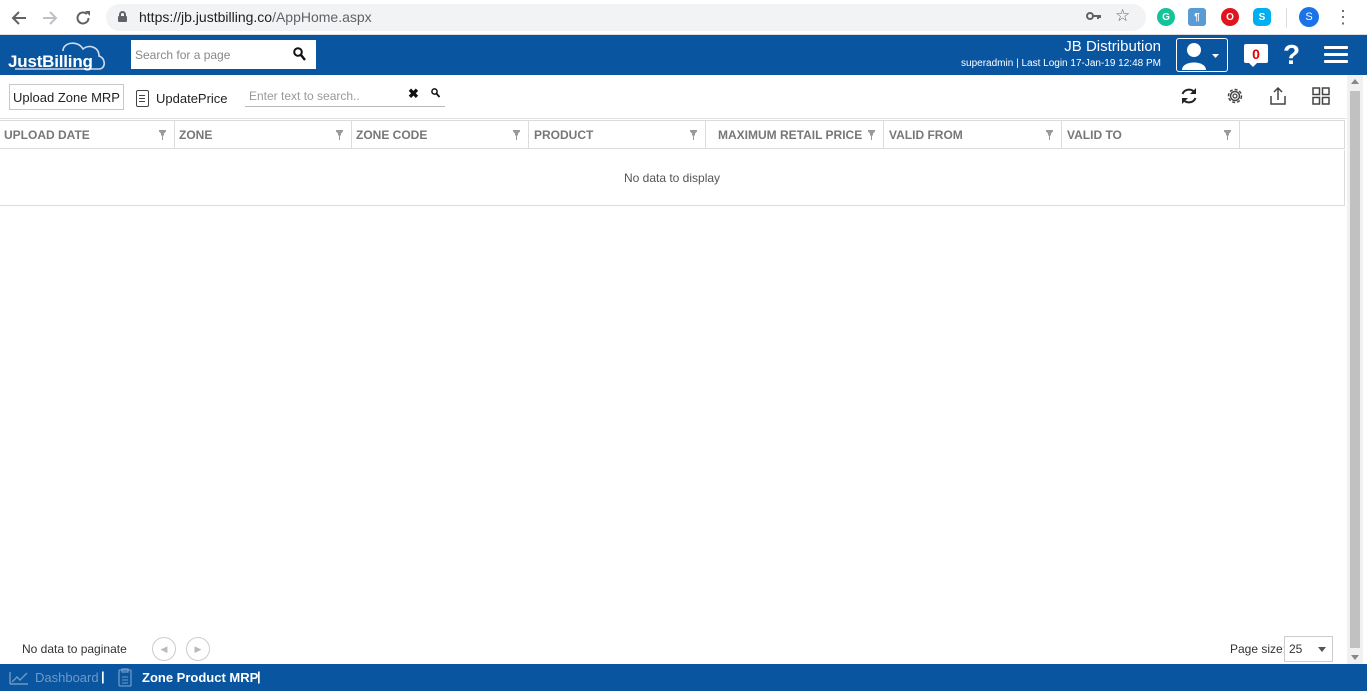 The width and height of the screenshot is (1367, 691). I want to click on breadcrumb-dashboard: Dashboard, so click(54, 677).